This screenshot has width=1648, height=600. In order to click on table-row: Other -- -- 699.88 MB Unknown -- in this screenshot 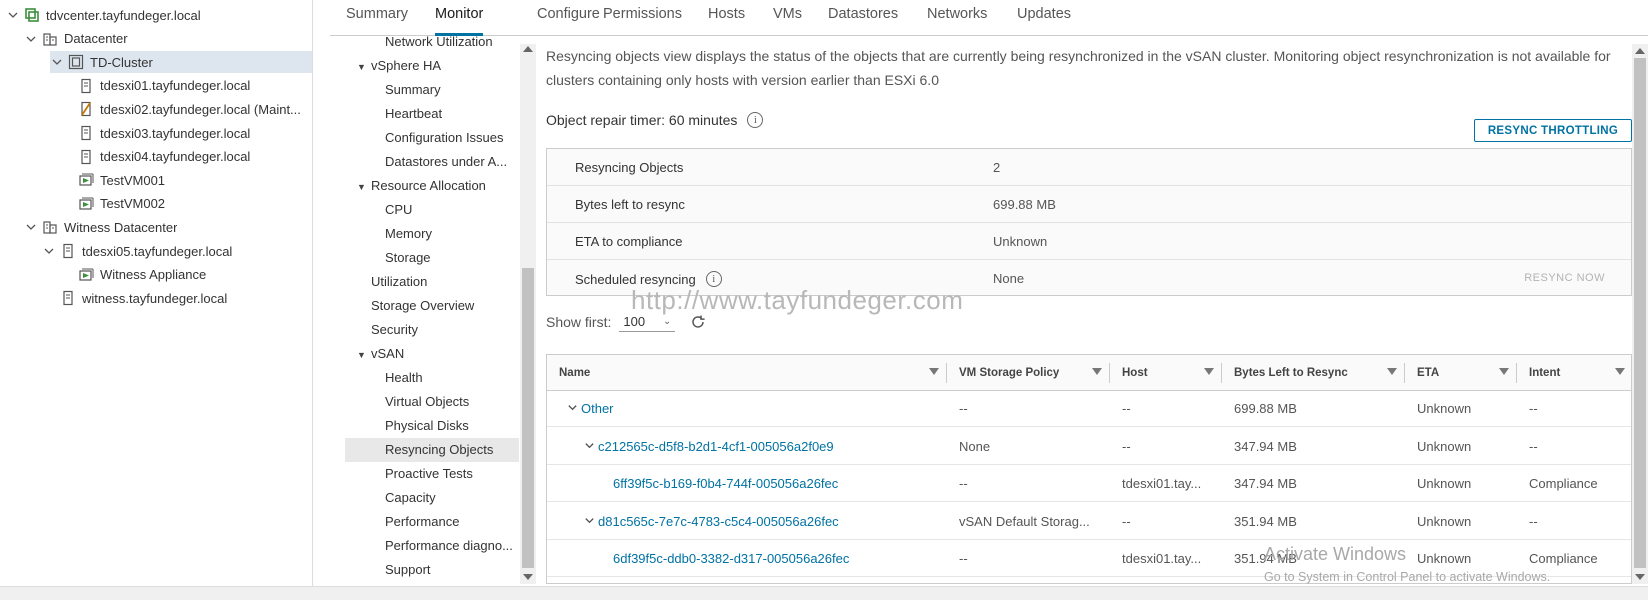, I will do `click(1089, 409)`.